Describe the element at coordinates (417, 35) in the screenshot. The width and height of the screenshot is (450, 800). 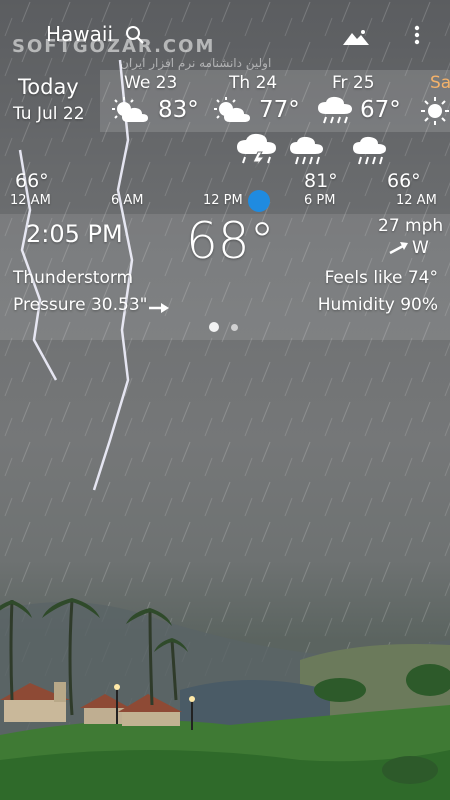
I see `overflow-menu-icon` at that location.